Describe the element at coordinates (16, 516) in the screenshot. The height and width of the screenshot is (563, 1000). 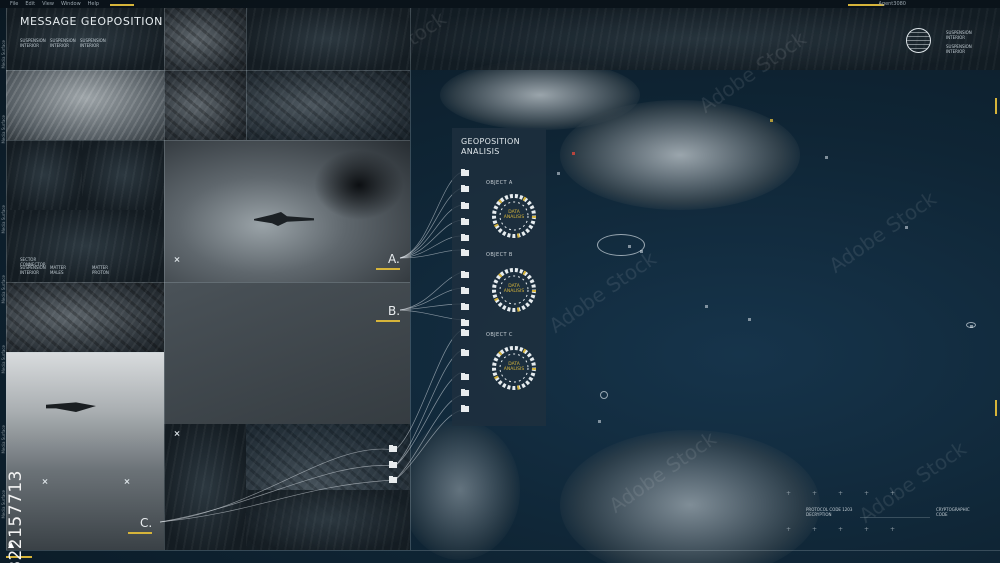
I see `stock-number: #822157713` at that location.